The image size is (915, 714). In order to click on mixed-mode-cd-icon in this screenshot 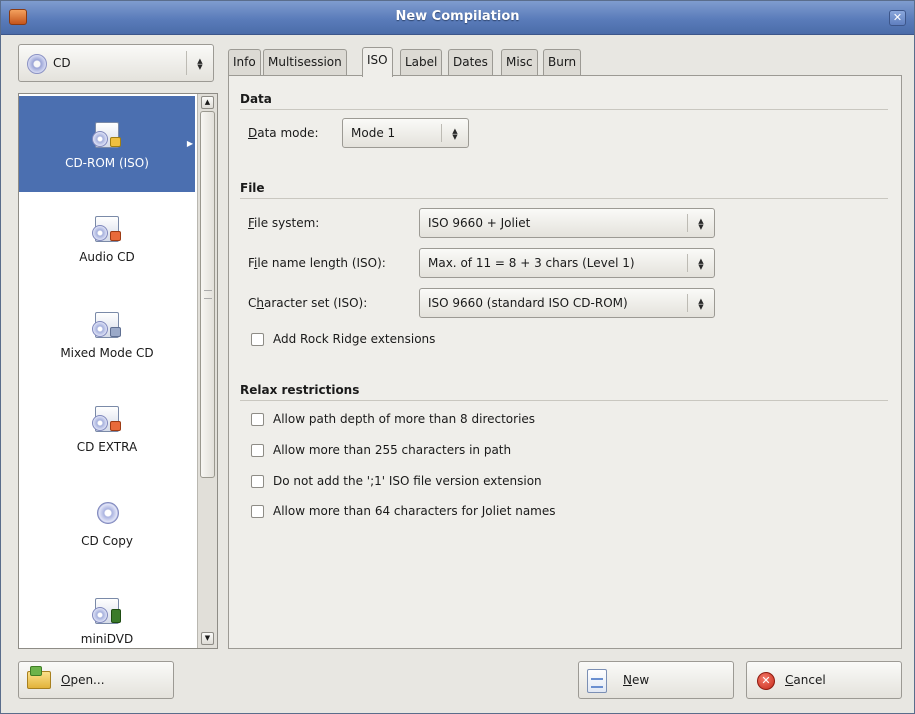, I will do `click(106, 325)`.